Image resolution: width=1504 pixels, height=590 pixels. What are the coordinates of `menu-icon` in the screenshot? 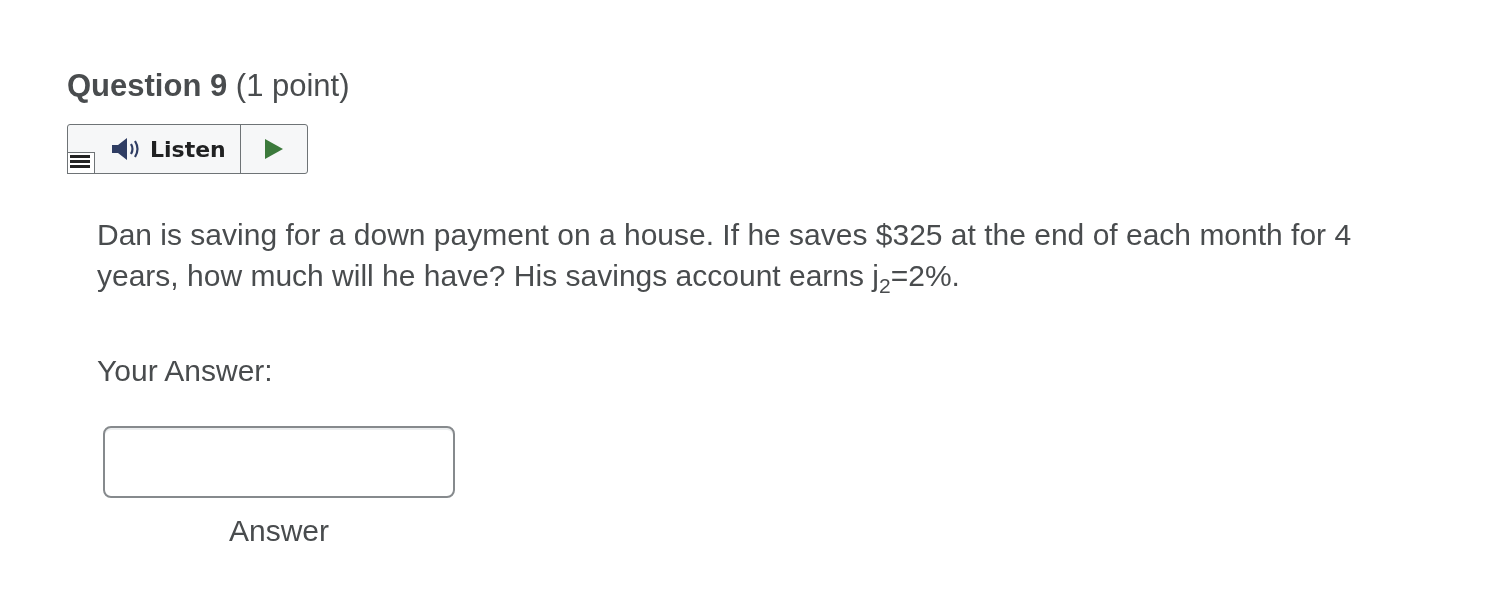 It's located at (80, 162).